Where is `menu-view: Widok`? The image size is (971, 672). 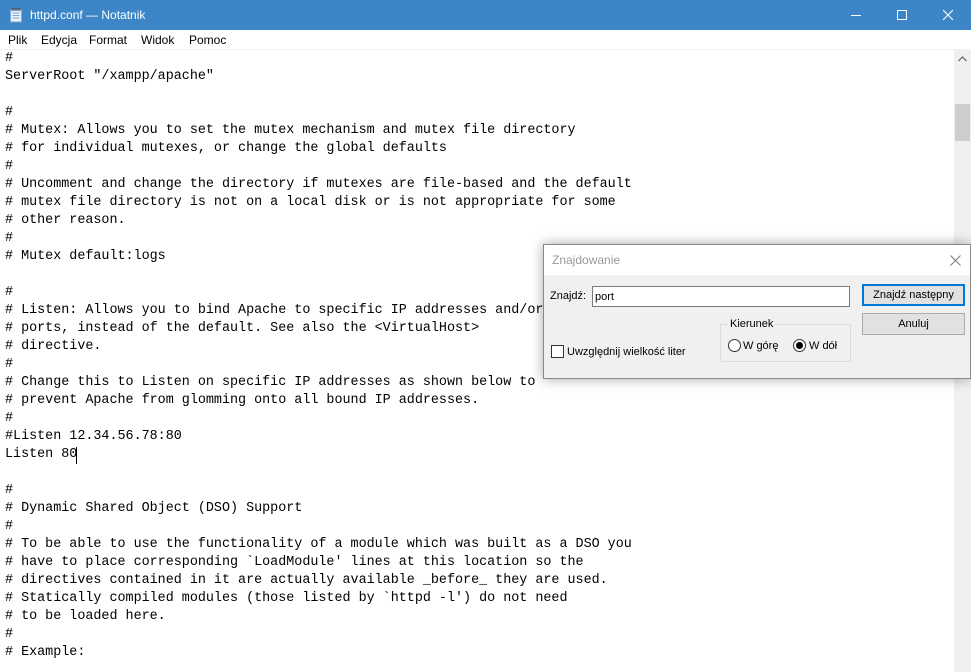 menu-view: Widok is located at coordinates (157, 40).